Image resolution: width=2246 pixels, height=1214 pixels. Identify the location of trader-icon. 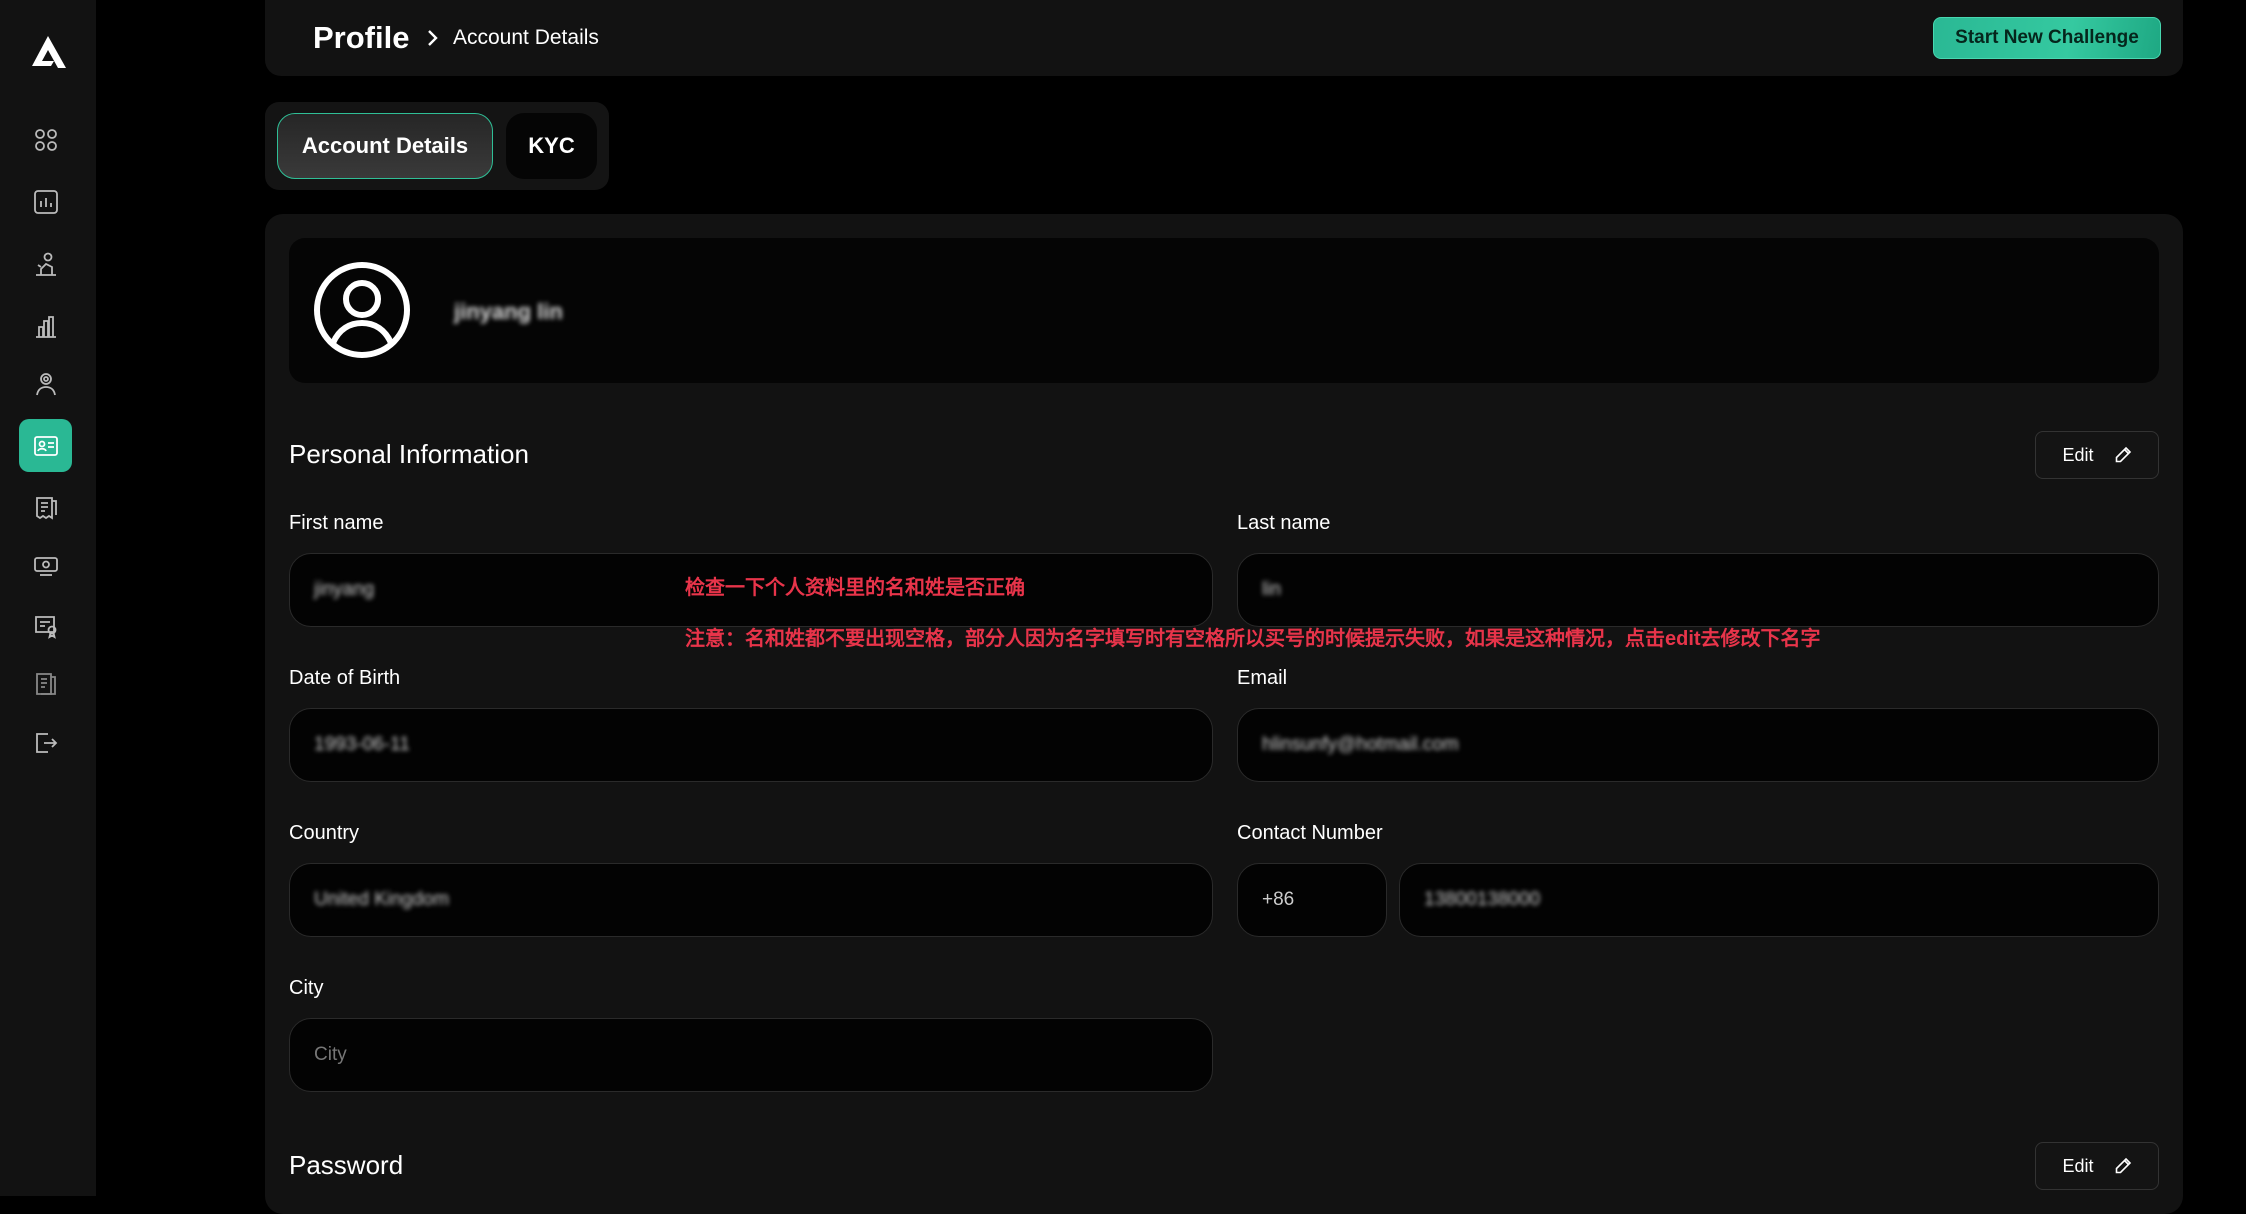
(45, 263).